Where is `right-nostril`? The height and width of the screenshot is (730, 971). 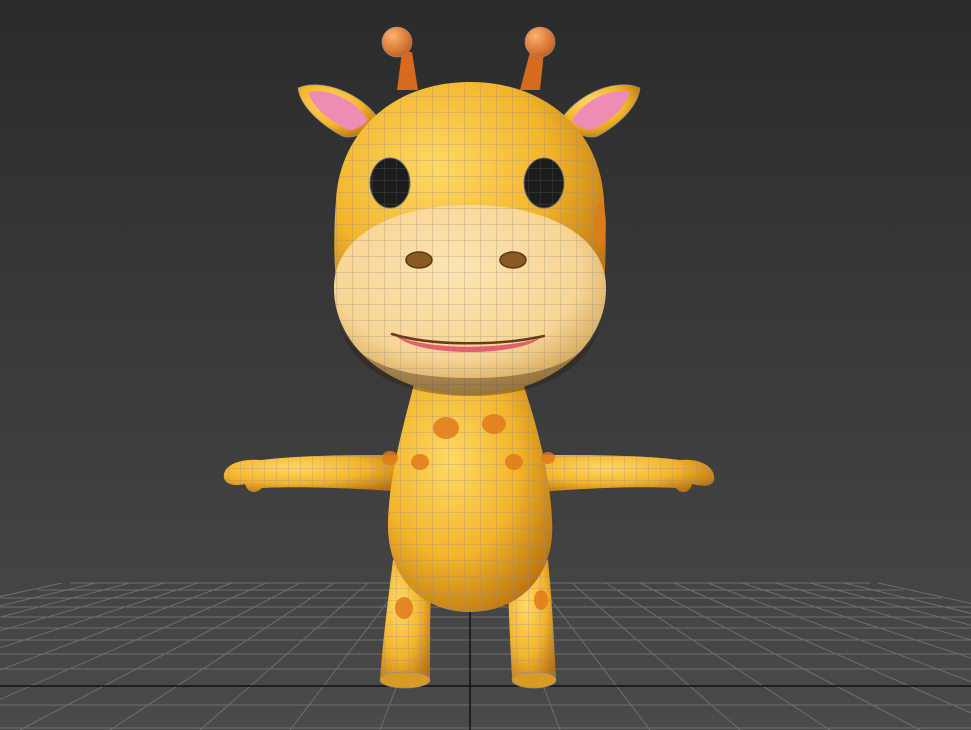 right-nostril is located at coordinates (513, 260).